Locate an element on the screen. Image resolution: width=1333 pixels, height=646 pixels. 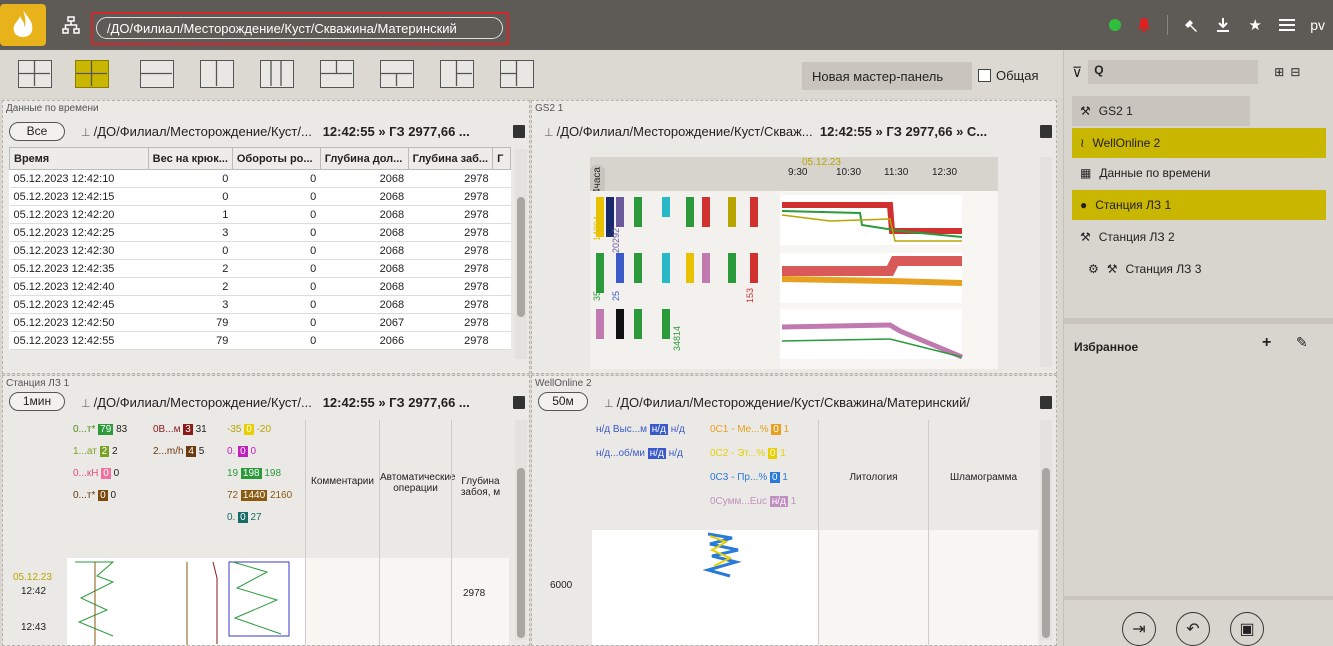
layout-left-split-button is located at coordinates (457, 74).